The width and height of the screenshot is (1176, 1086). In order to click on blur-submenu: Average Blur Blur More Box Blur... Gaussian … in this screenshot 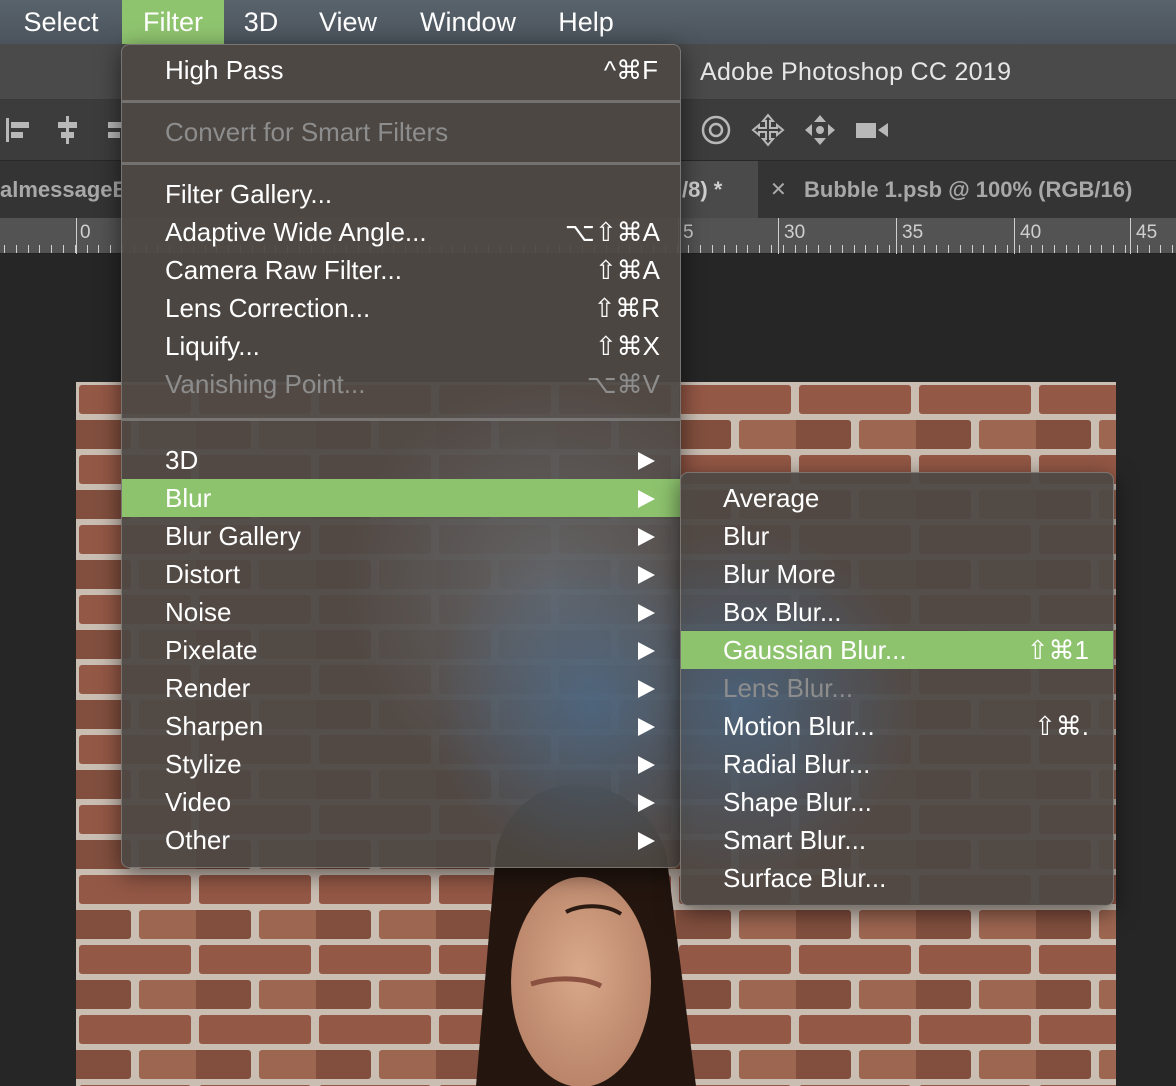, I will do `click(897, 689)`.